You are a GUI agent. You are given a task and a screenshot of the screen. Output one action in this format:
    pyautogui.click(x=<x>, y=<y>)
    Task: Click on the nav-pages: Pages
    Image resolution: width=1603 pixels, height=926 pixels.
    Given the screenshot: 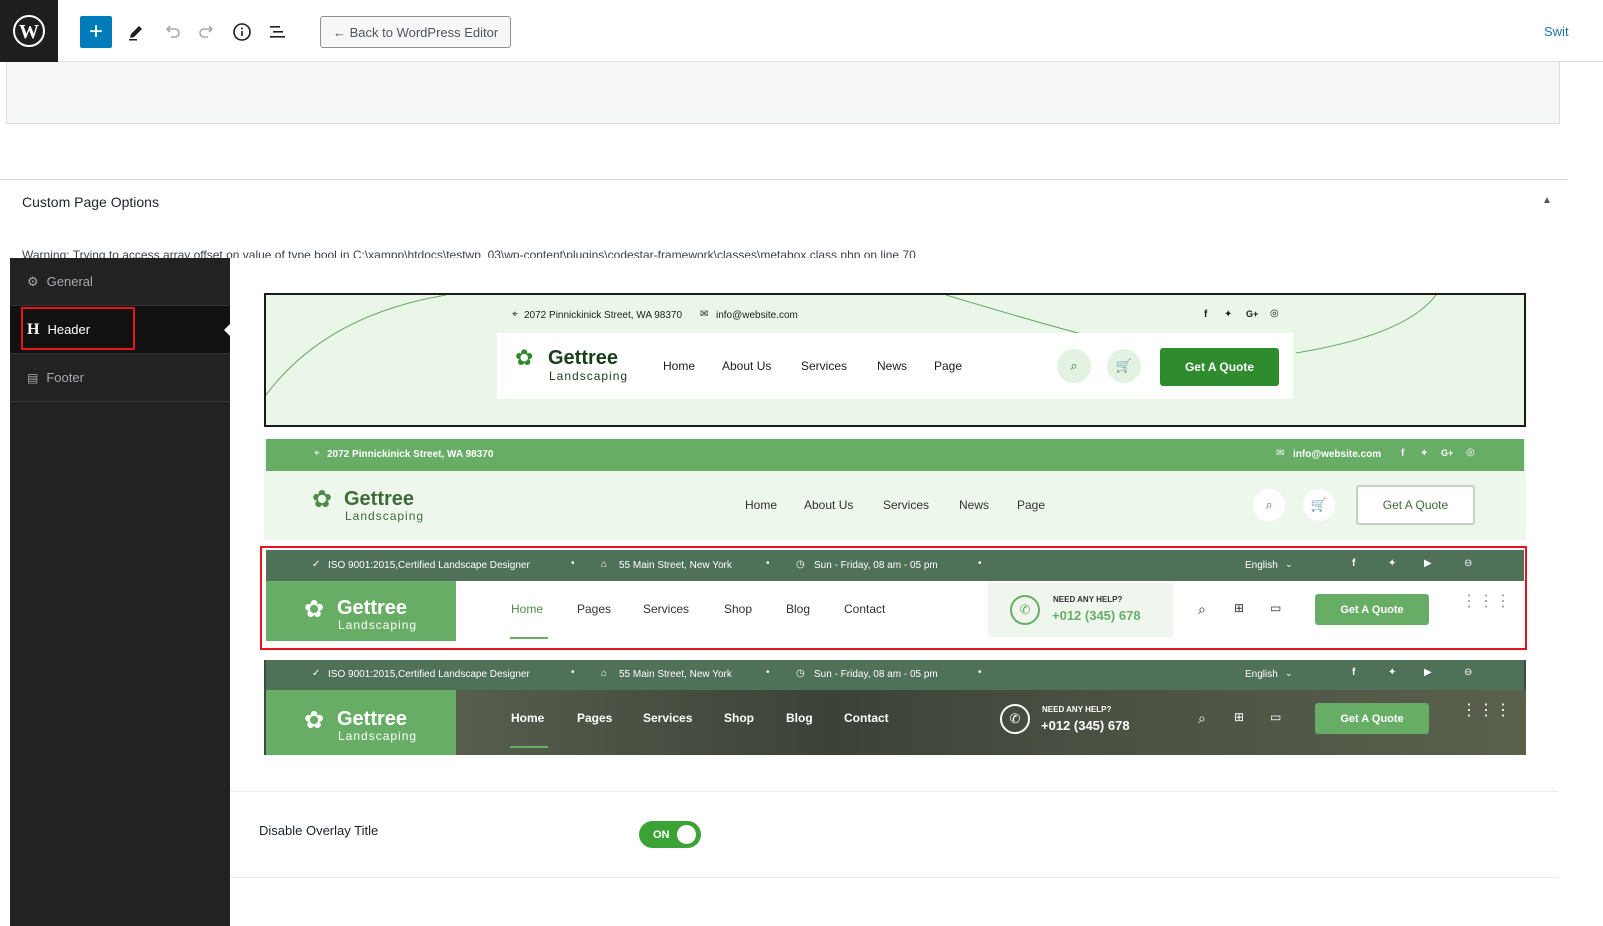 What is the action you would take?
    pyautogui.click(x=594, y=718)
    